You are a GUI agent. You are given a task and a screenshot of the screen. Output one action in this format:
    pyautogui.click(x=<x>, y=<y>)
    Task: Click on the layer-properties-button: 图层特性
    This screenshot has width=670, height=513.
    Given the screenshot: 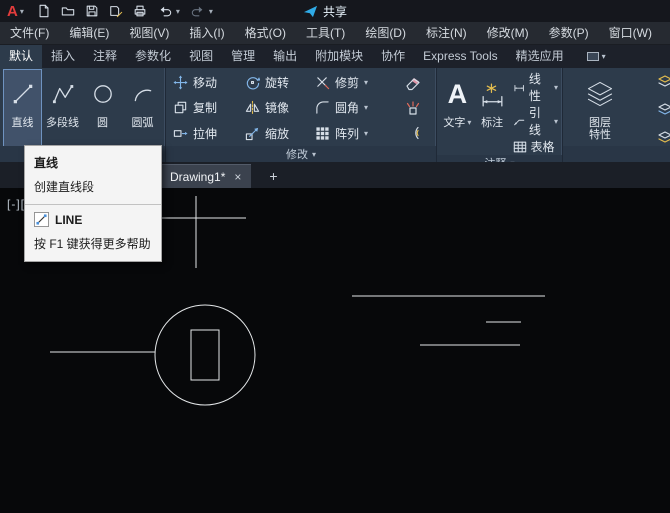 What is the action you would take?
    pyautogui.click(x=600, y=108)
    